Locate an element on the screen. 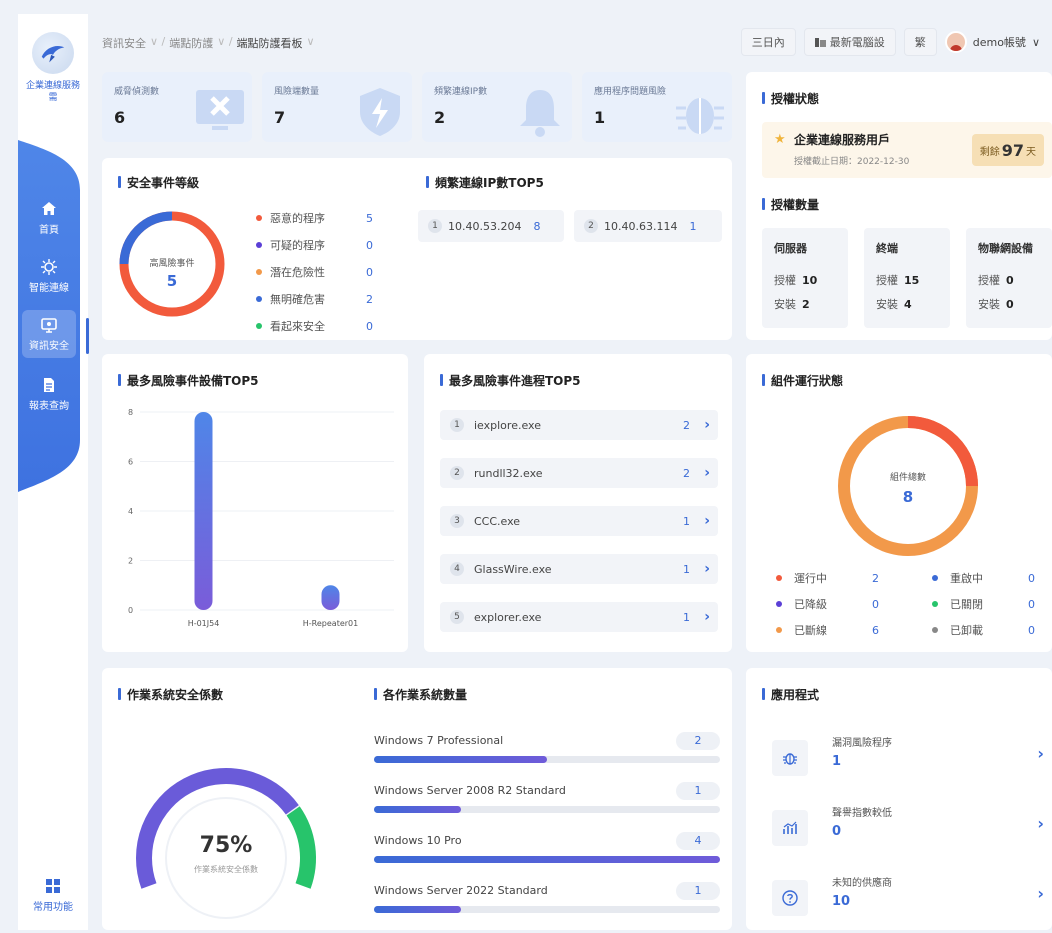  language-button: 繁 is located at coordinates (920, 42).